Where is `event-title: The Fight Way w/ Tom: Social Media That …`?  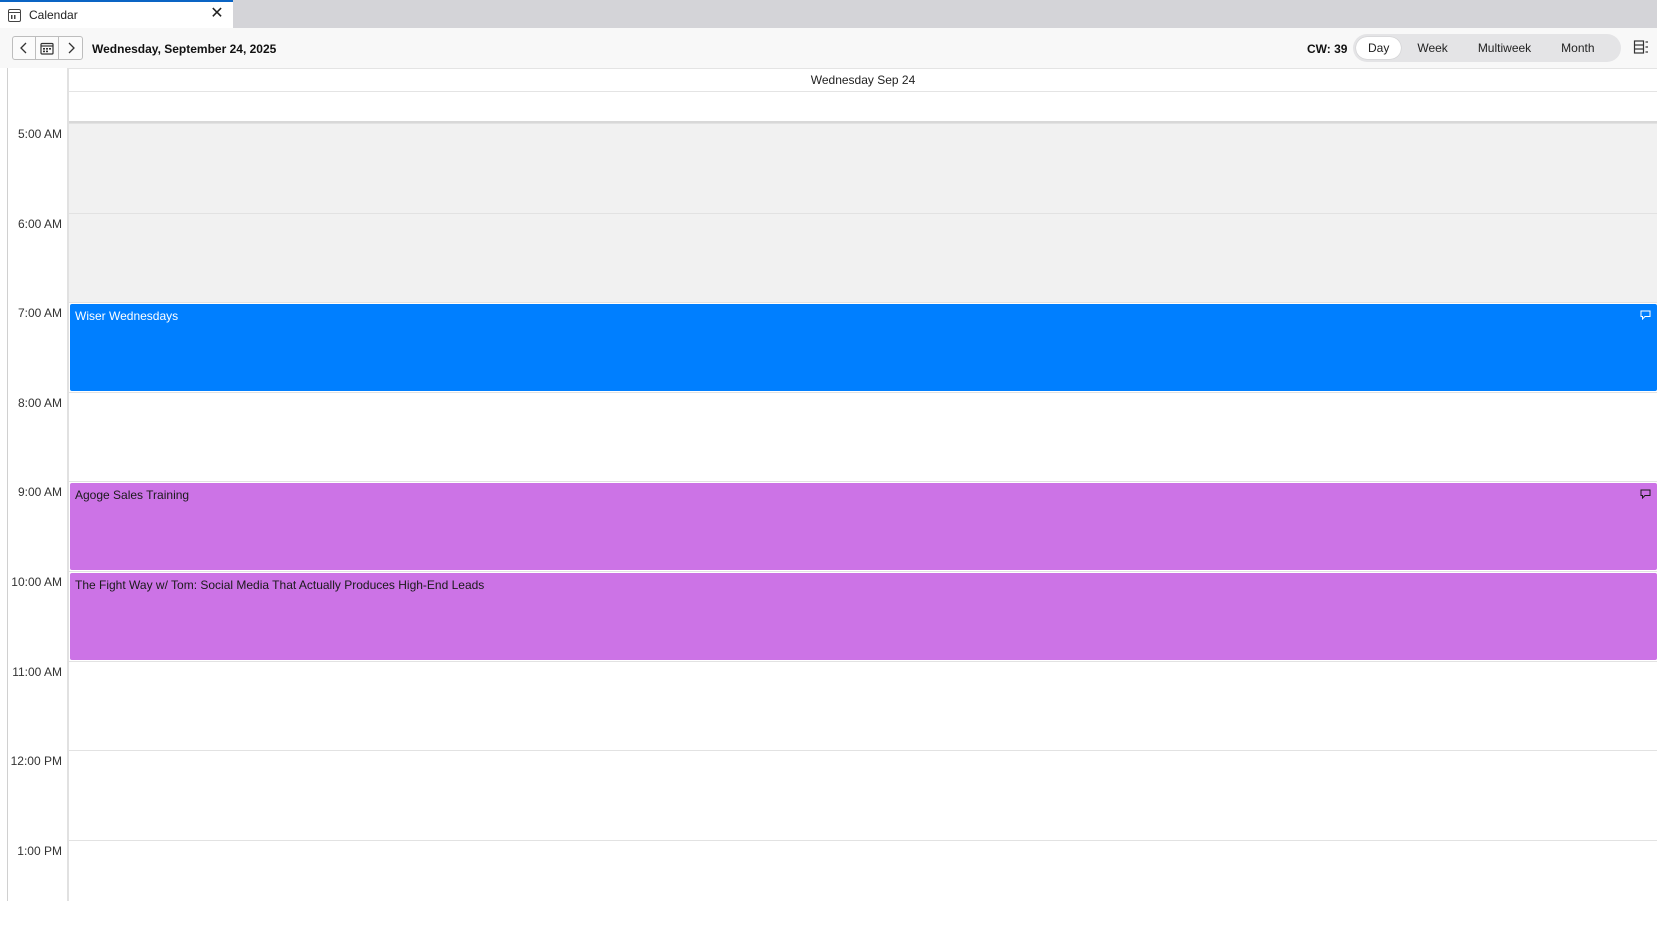
event-title: The Fight Way w/ Tom: Social Media That … is located at coordinates (280, 584).